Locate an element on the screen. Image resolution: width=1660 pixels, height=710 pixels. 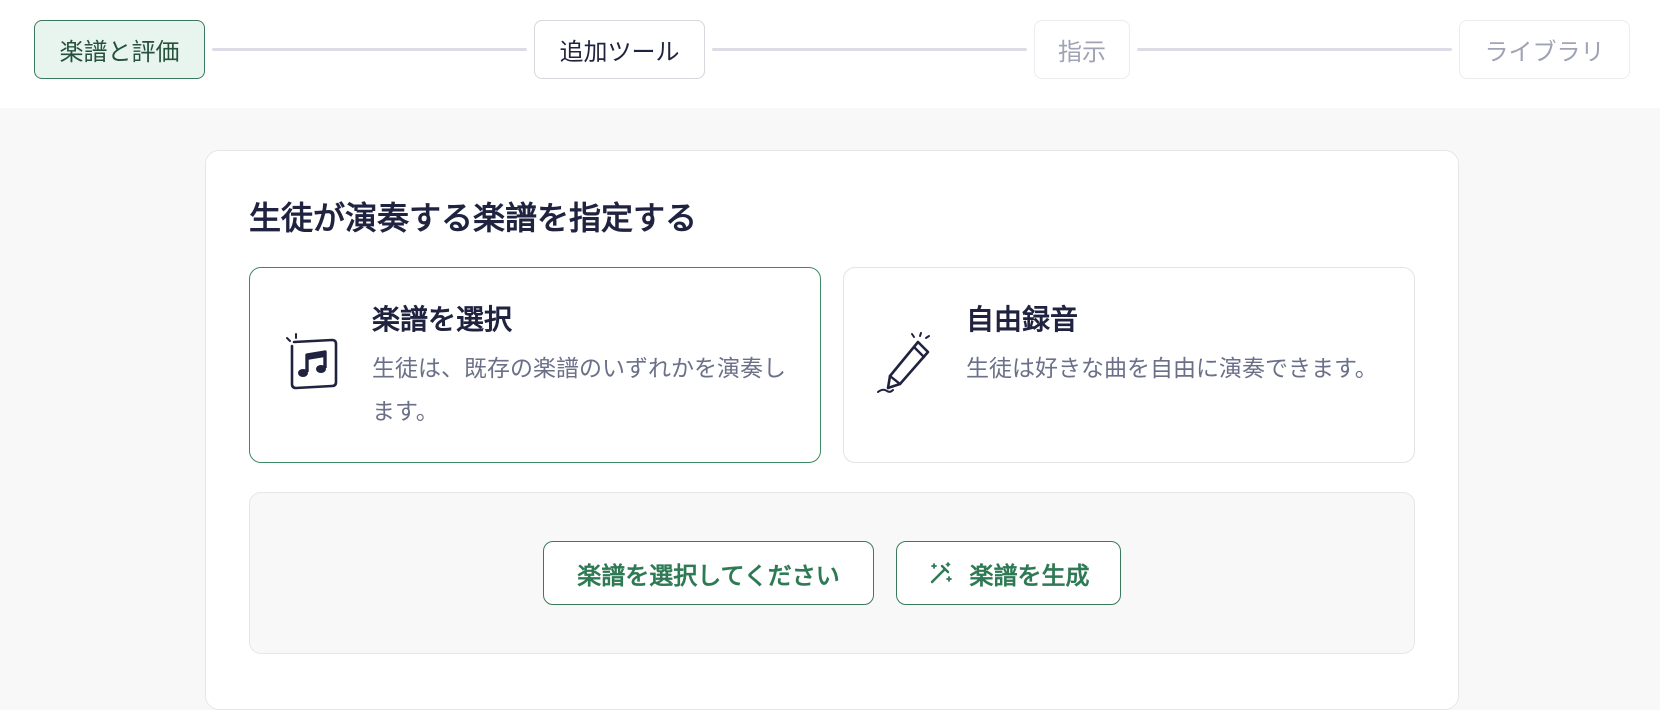
music-sheet-icon is located at coordinates (312, 361).